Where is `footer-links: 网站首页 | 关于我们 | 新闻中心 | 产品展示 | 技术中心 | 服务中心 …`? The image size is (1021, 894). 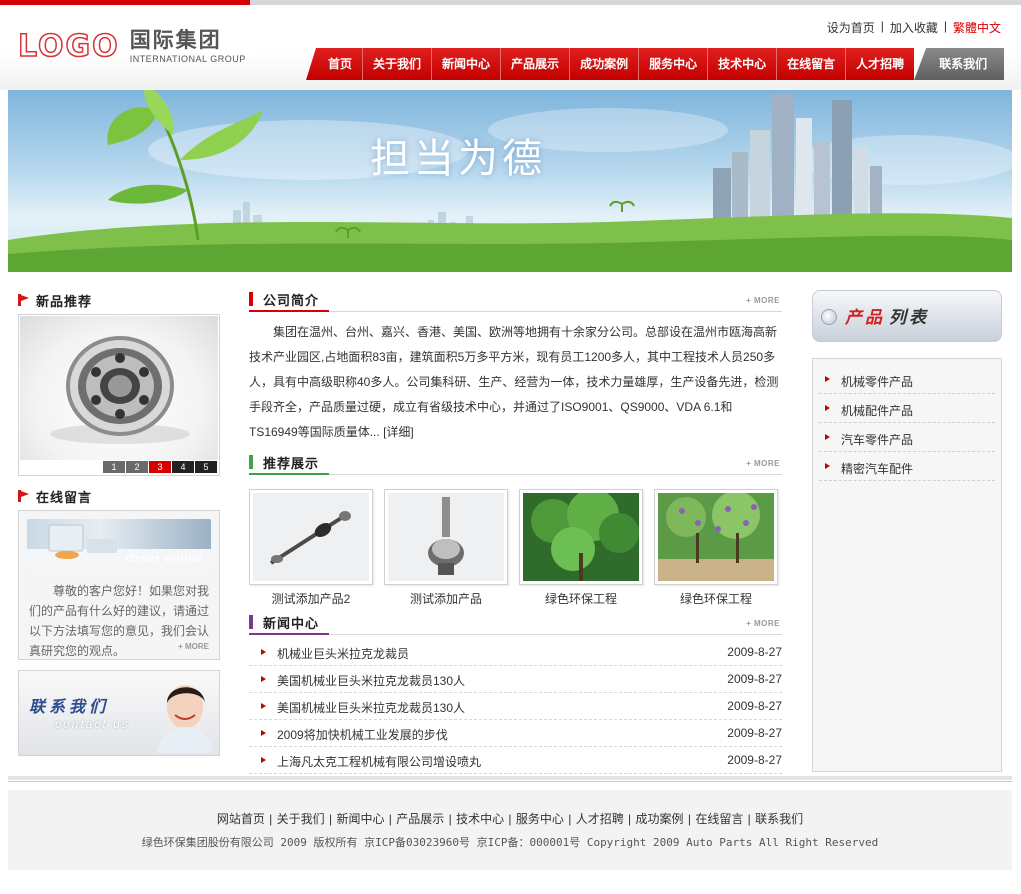
footer-links: 网站首页 | 关于我们 | 新闻中心 | 产品展示 | 技术中心 | 服务中心 … is located at coordinates (510, 818).